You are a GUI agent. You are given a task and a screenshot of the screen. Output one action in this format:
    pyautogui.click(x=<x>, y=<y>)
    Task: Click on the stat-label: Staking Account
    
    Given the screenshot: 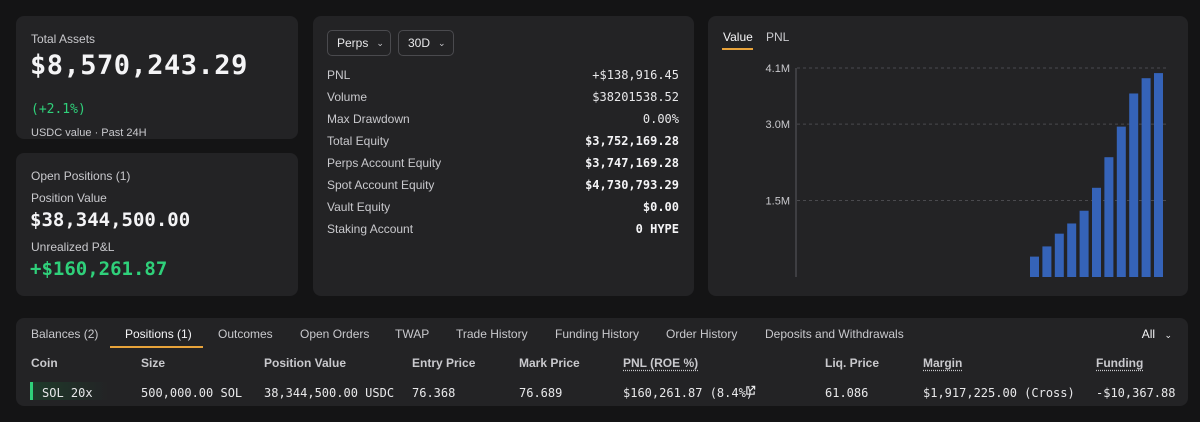 What is the action you would take?
    pyautogui.click(x=370, y=229)
    